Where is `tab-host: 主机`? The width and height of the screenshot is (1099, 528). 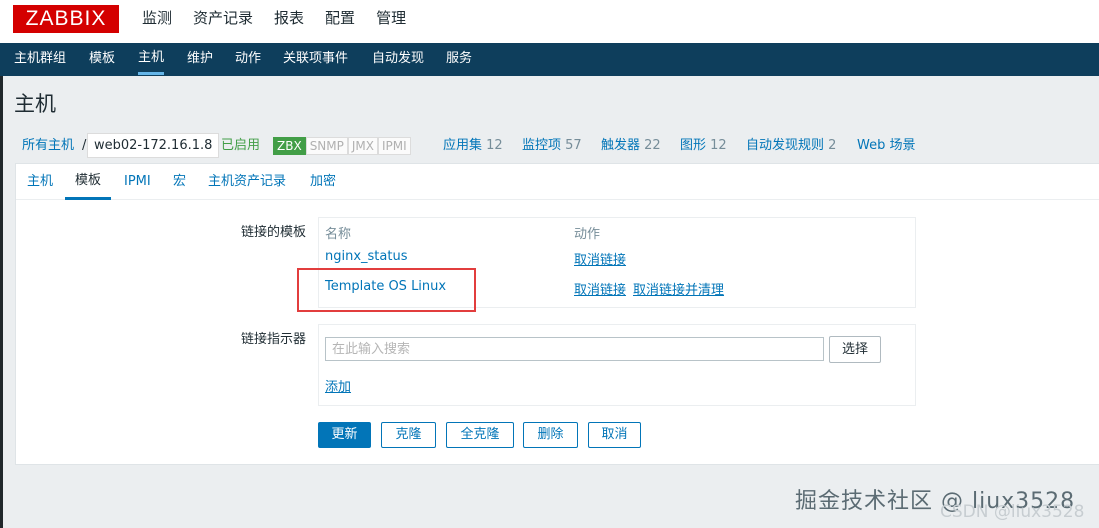
tab-host: 主机 is located at coordinates (40, 182).